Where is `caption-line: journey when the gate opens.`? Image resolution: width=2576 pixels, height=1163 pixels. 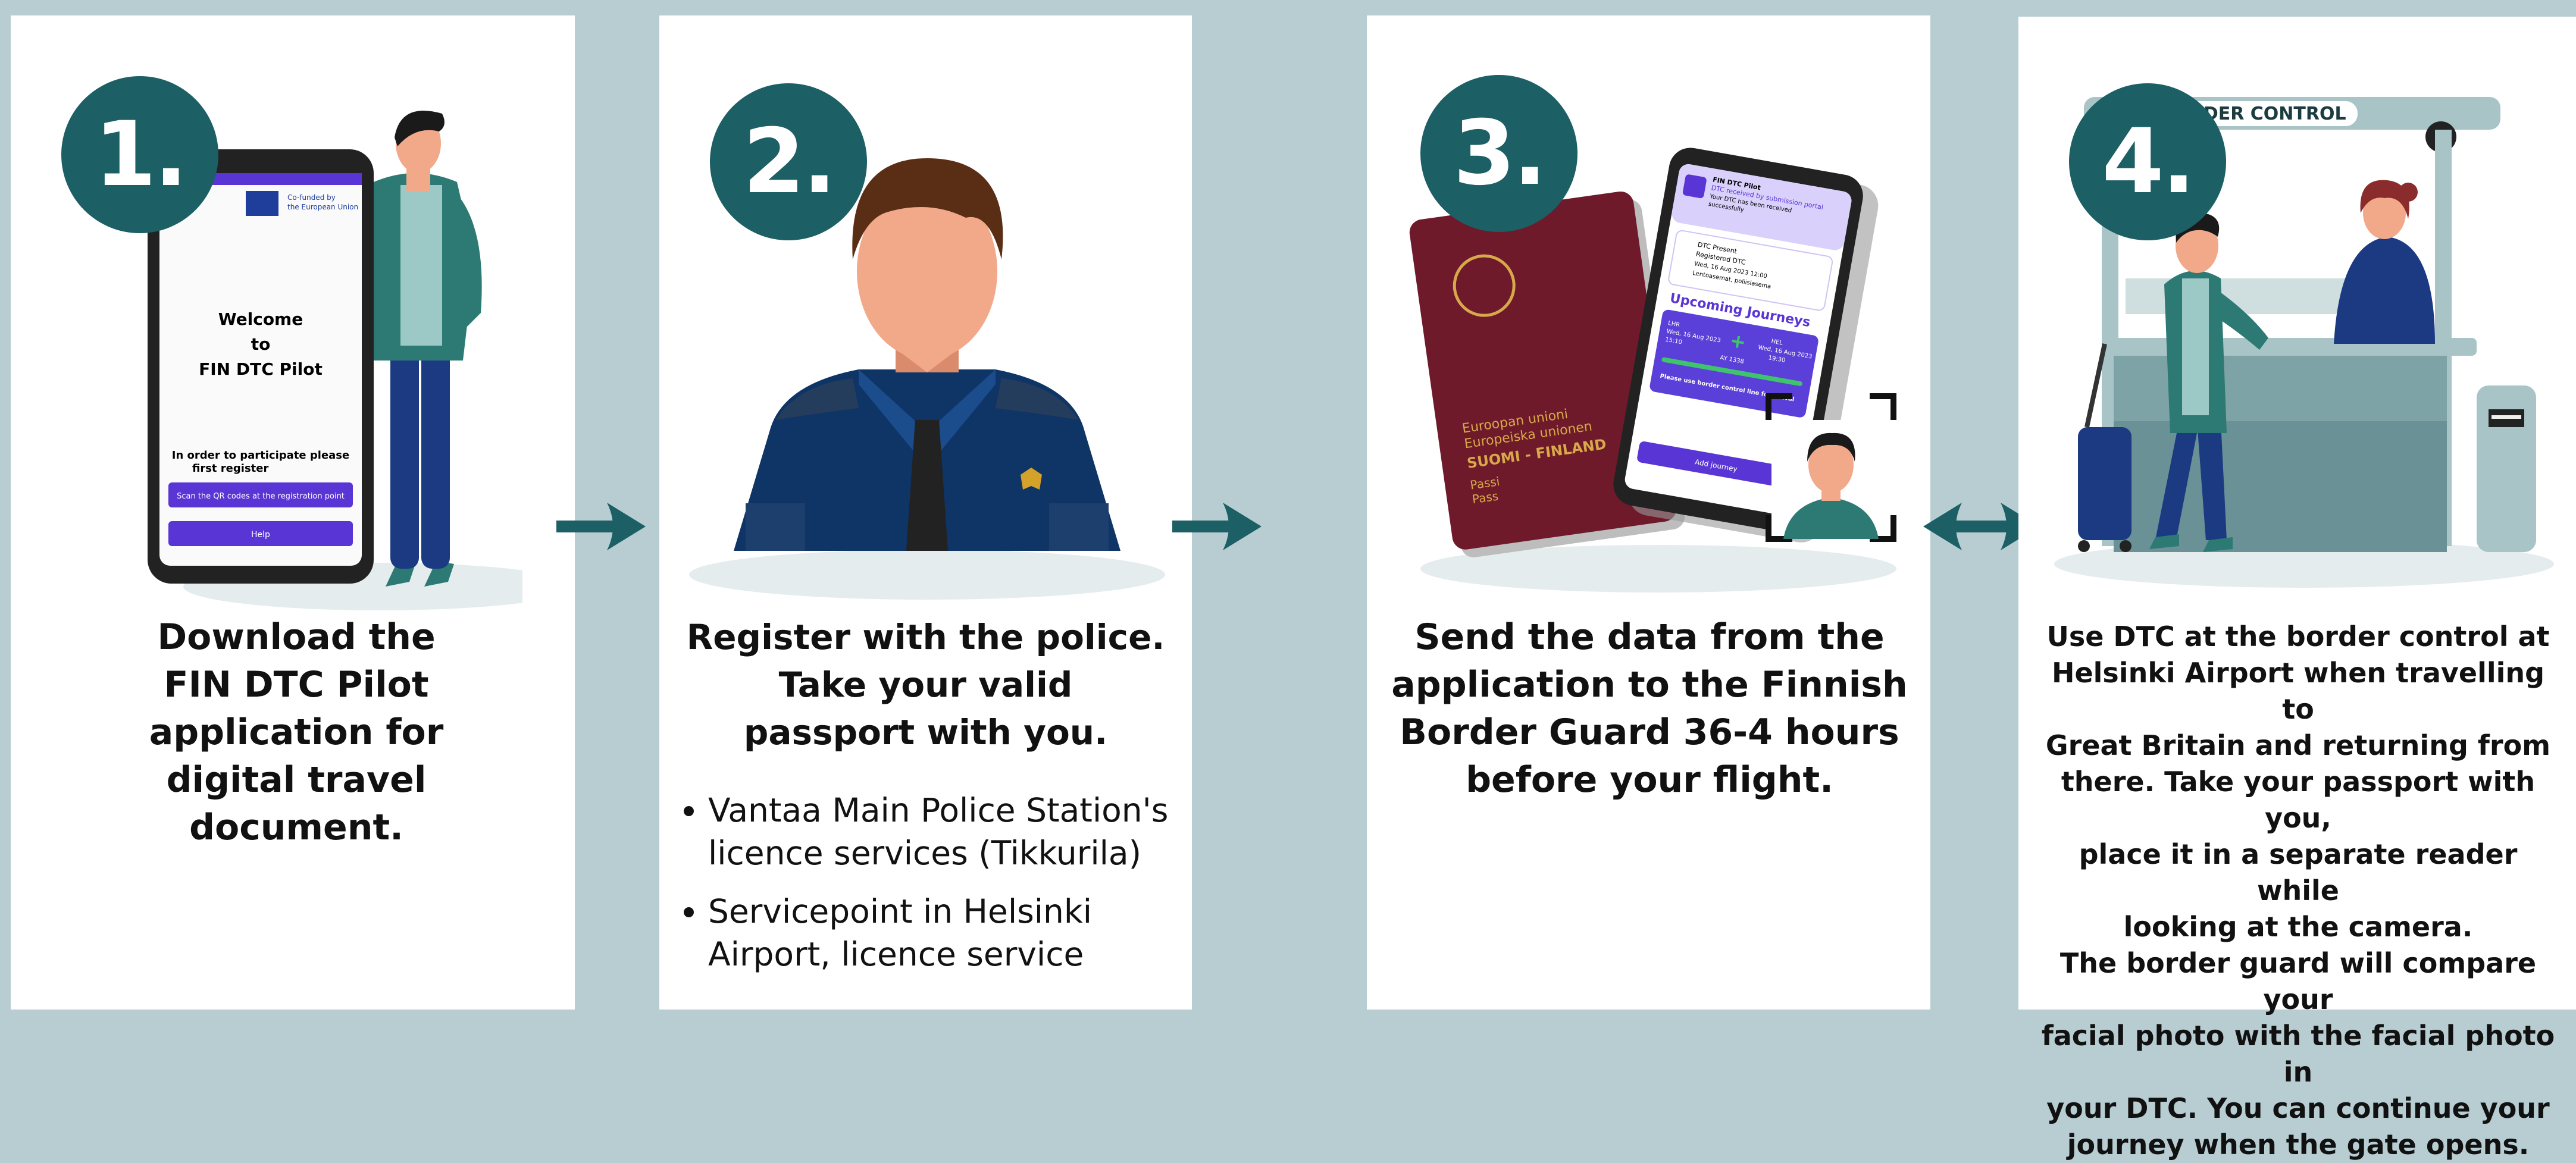 caption-line: journey when the gate opens. is located at coordinates (2298, 1144).